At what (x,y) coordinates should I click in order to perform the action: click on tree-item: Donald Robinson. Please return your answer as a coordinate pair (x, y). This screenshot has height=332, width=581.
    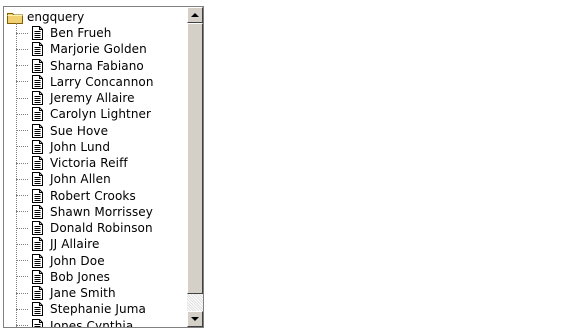
    Looking at the image, I should click on (84, 228).